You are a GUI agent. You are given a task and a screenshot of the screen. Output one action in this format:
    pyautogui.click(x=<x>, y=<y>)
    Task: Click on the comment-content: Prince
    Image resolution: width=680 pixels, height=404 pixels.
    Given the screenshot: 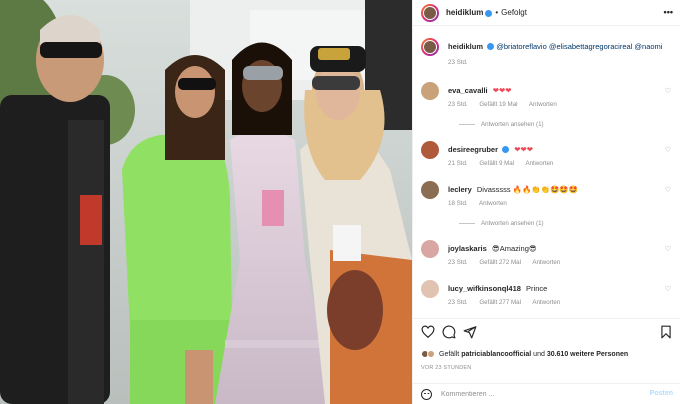 What is the action you would take?
    pyautogui.click(x=537, y=288)
    